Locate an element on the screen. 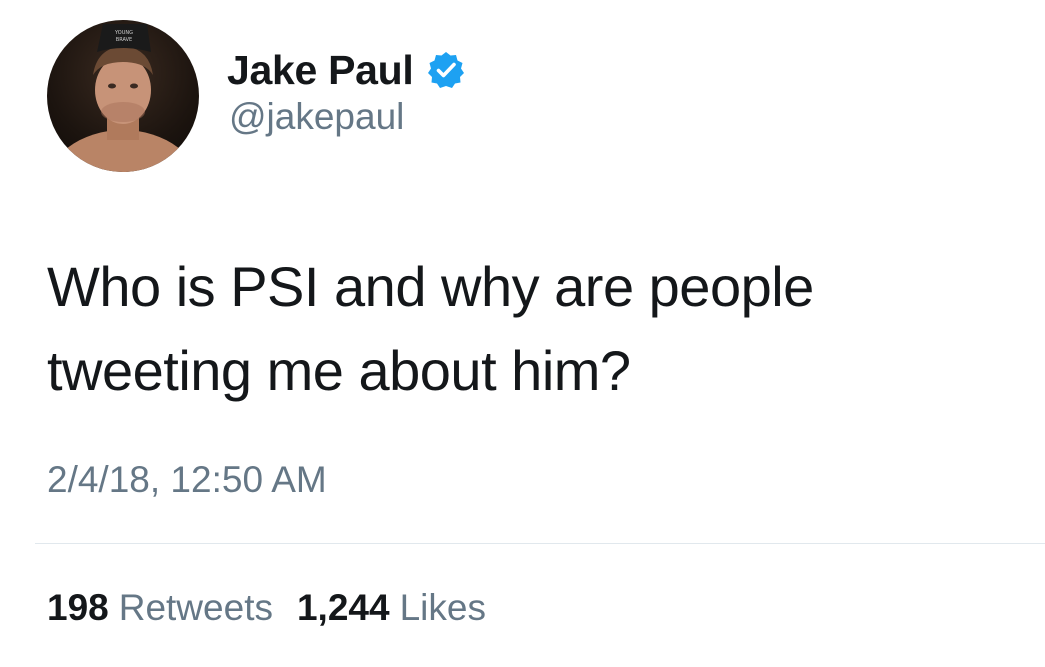 The image size is (1045, 667). divider is located at coordinates (540, 543).